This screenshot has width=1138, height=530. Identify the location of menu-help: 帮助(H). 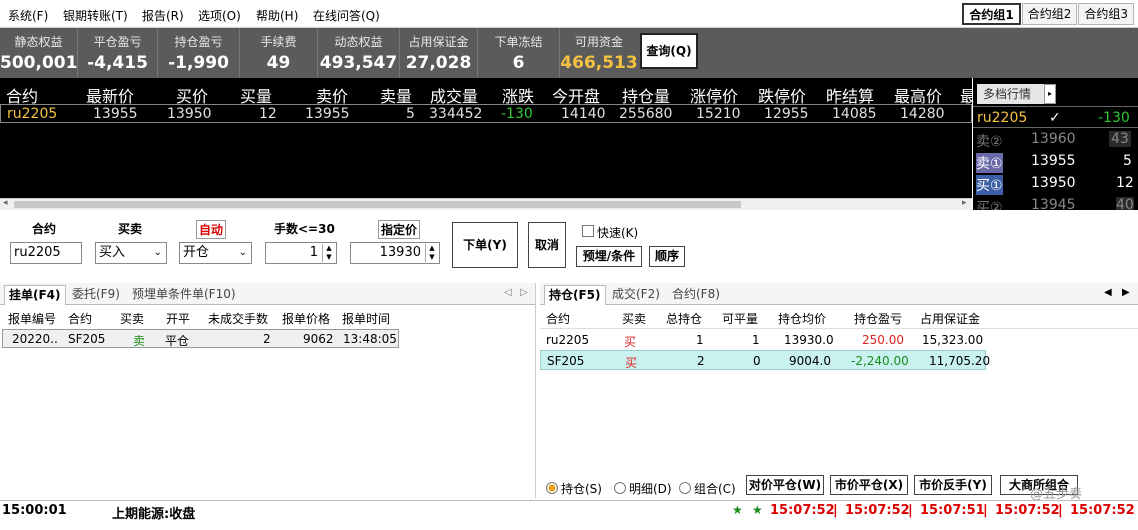
(277, 15).